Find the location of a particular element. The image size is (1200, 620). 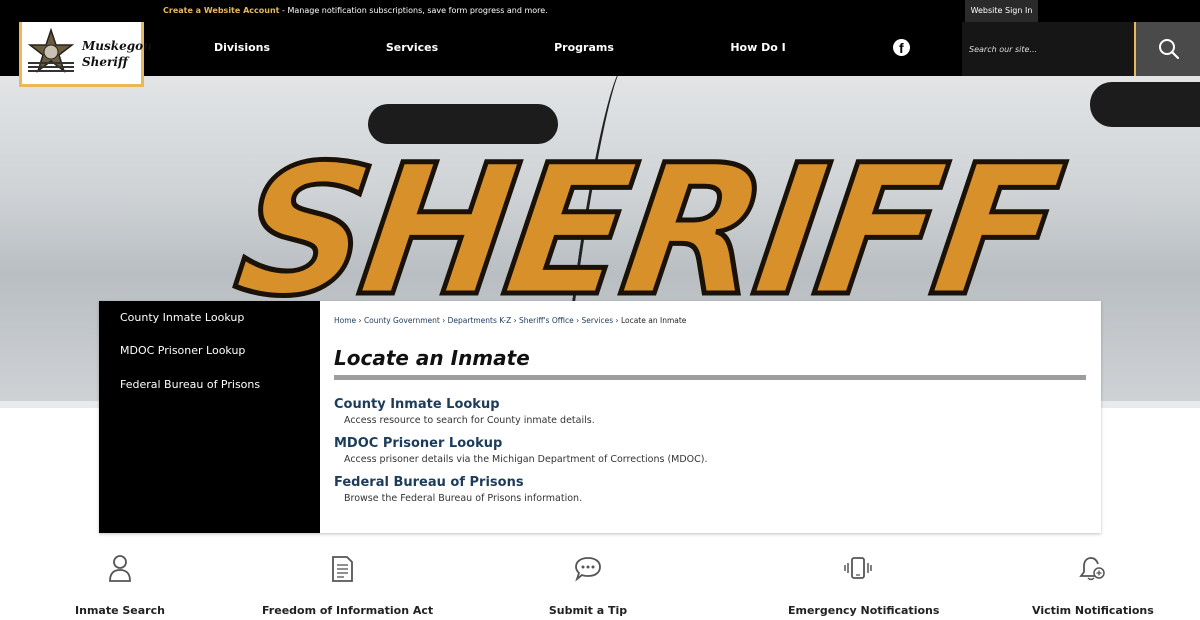

quick-link-label: Inmate Search is located at coordinates (120, 610).